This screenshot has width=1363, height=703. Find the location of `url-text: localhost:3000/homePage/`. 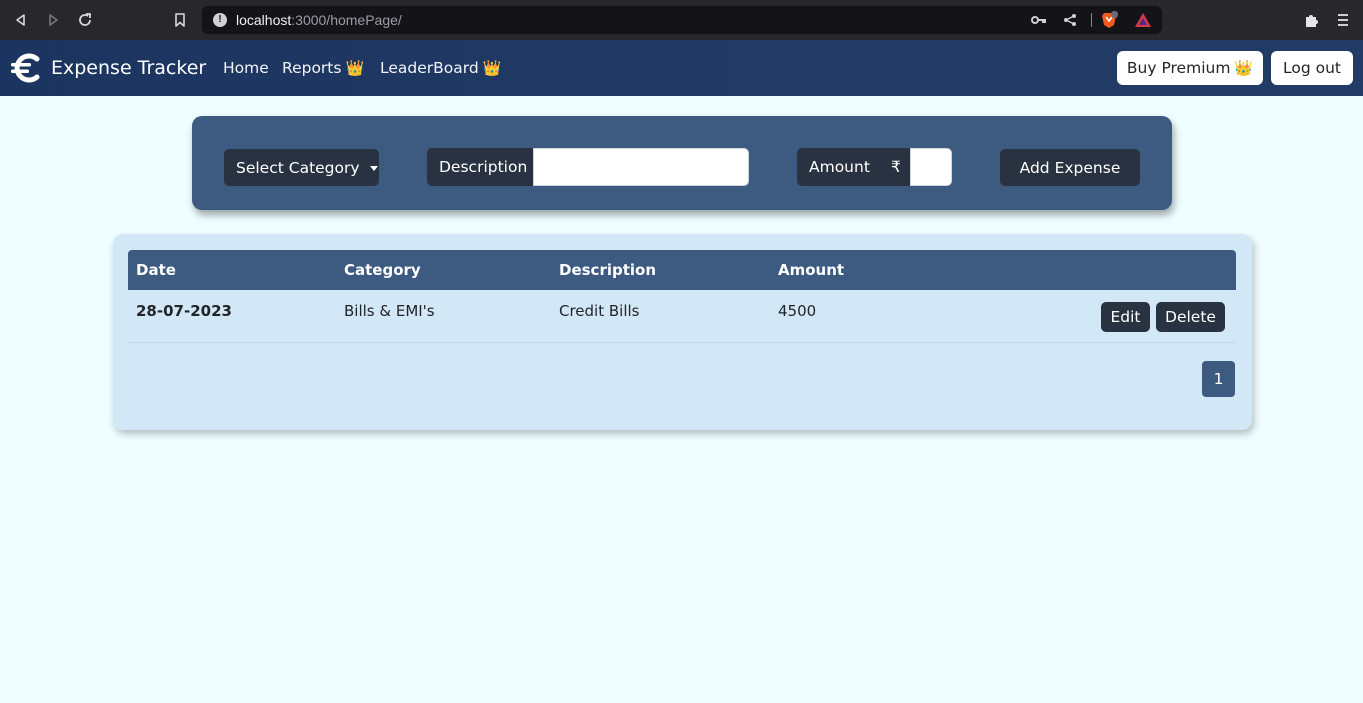

url-text: localhost:3000/homePage/ is located at coordinates (319, 20).